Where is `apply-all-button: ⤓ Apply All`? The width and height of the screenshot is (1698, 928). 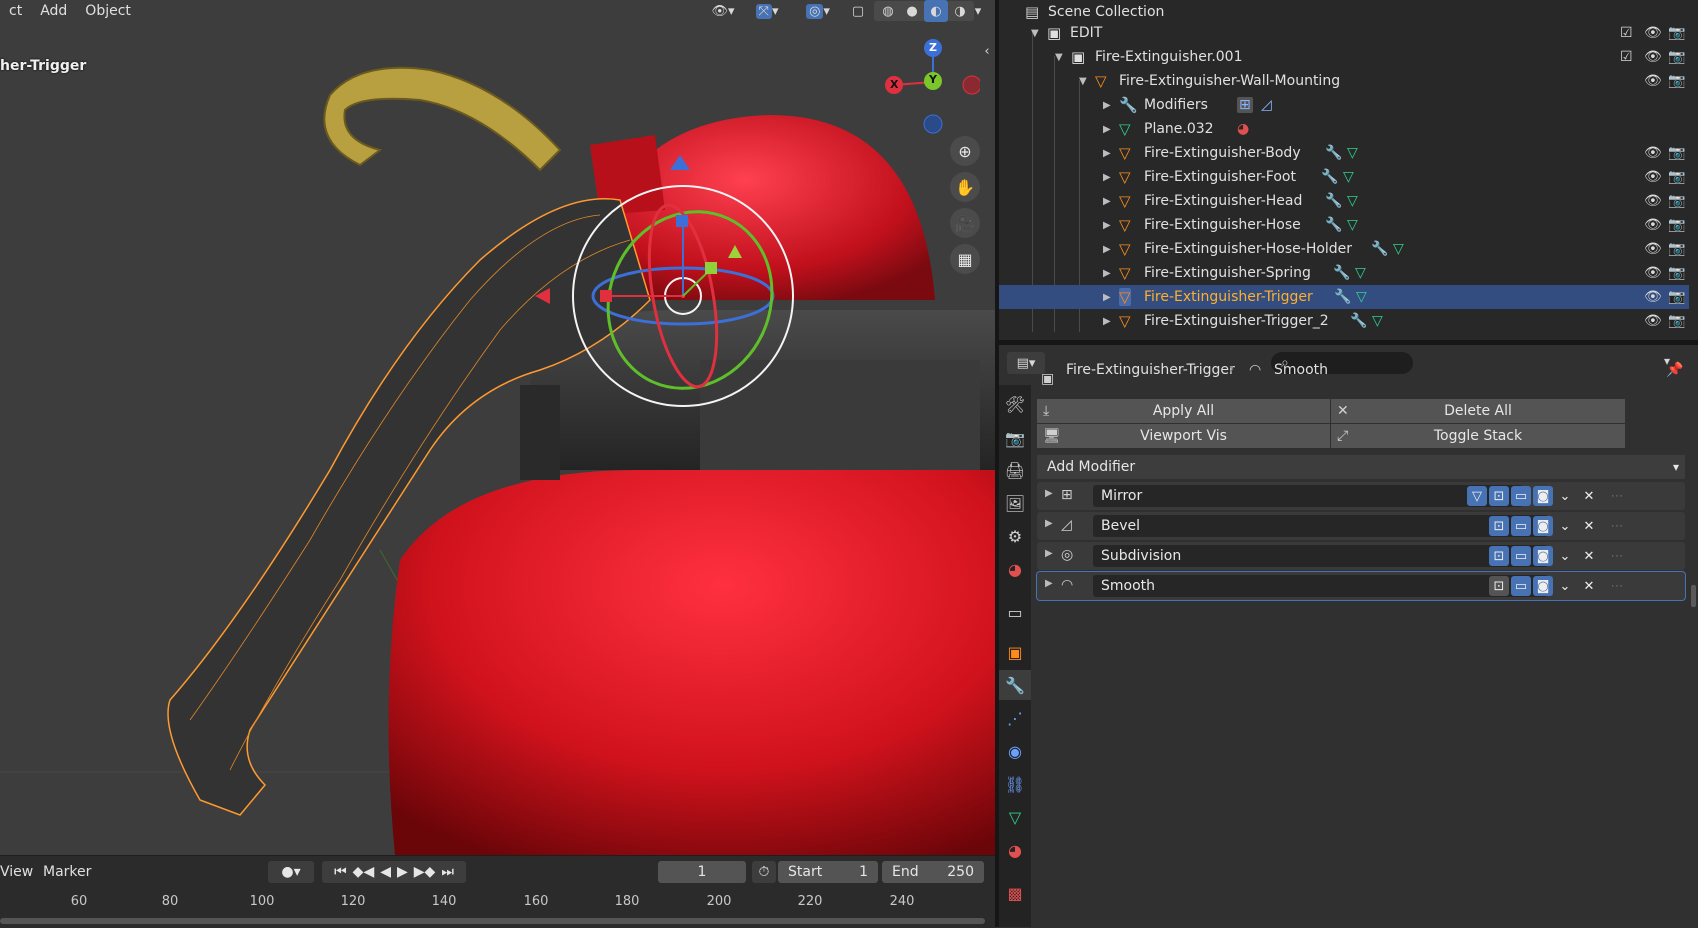
apply-all-button: ⤓ Apply All is located at coordinates (1183, 411).